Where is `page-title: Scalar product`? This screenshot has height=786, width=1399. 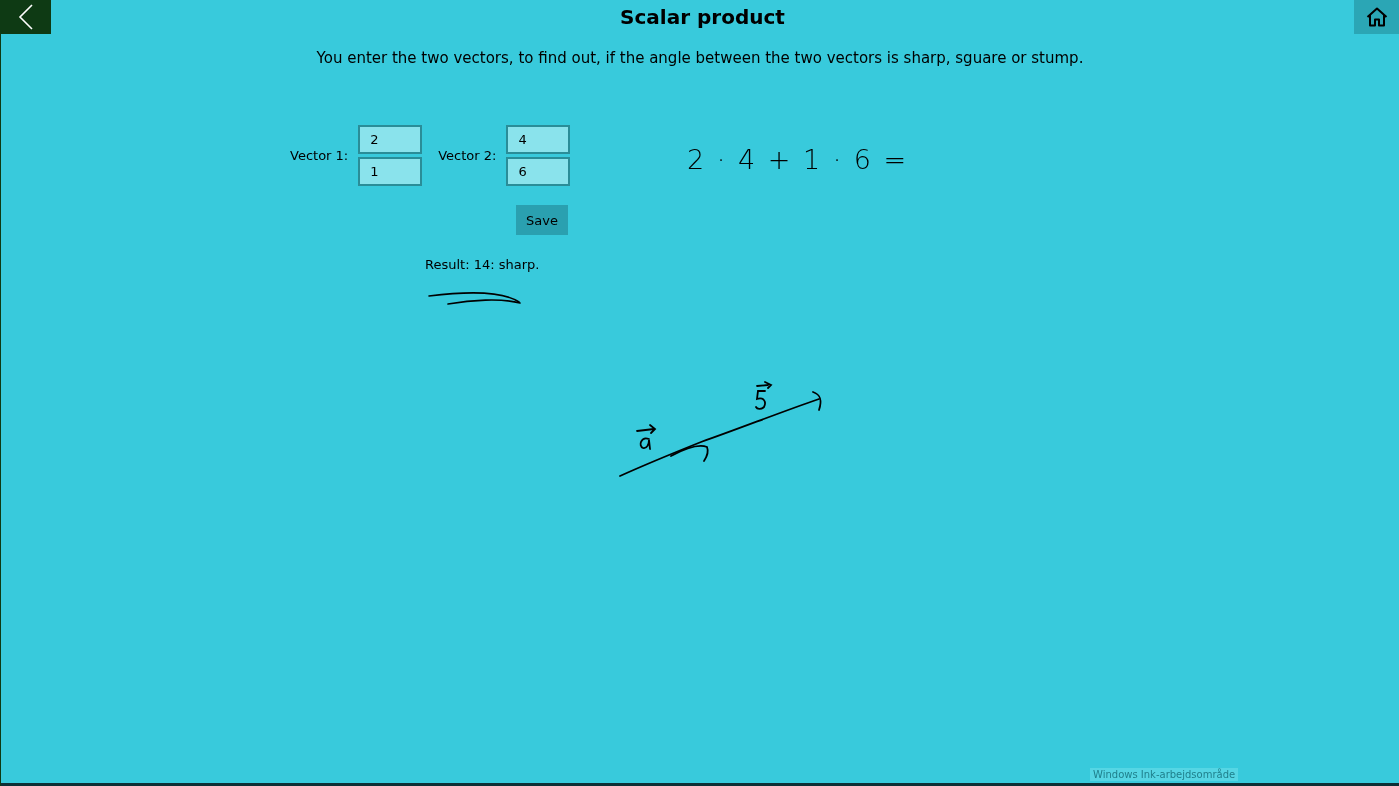
page-title: Scalar product is located at coordinates (702, 17).